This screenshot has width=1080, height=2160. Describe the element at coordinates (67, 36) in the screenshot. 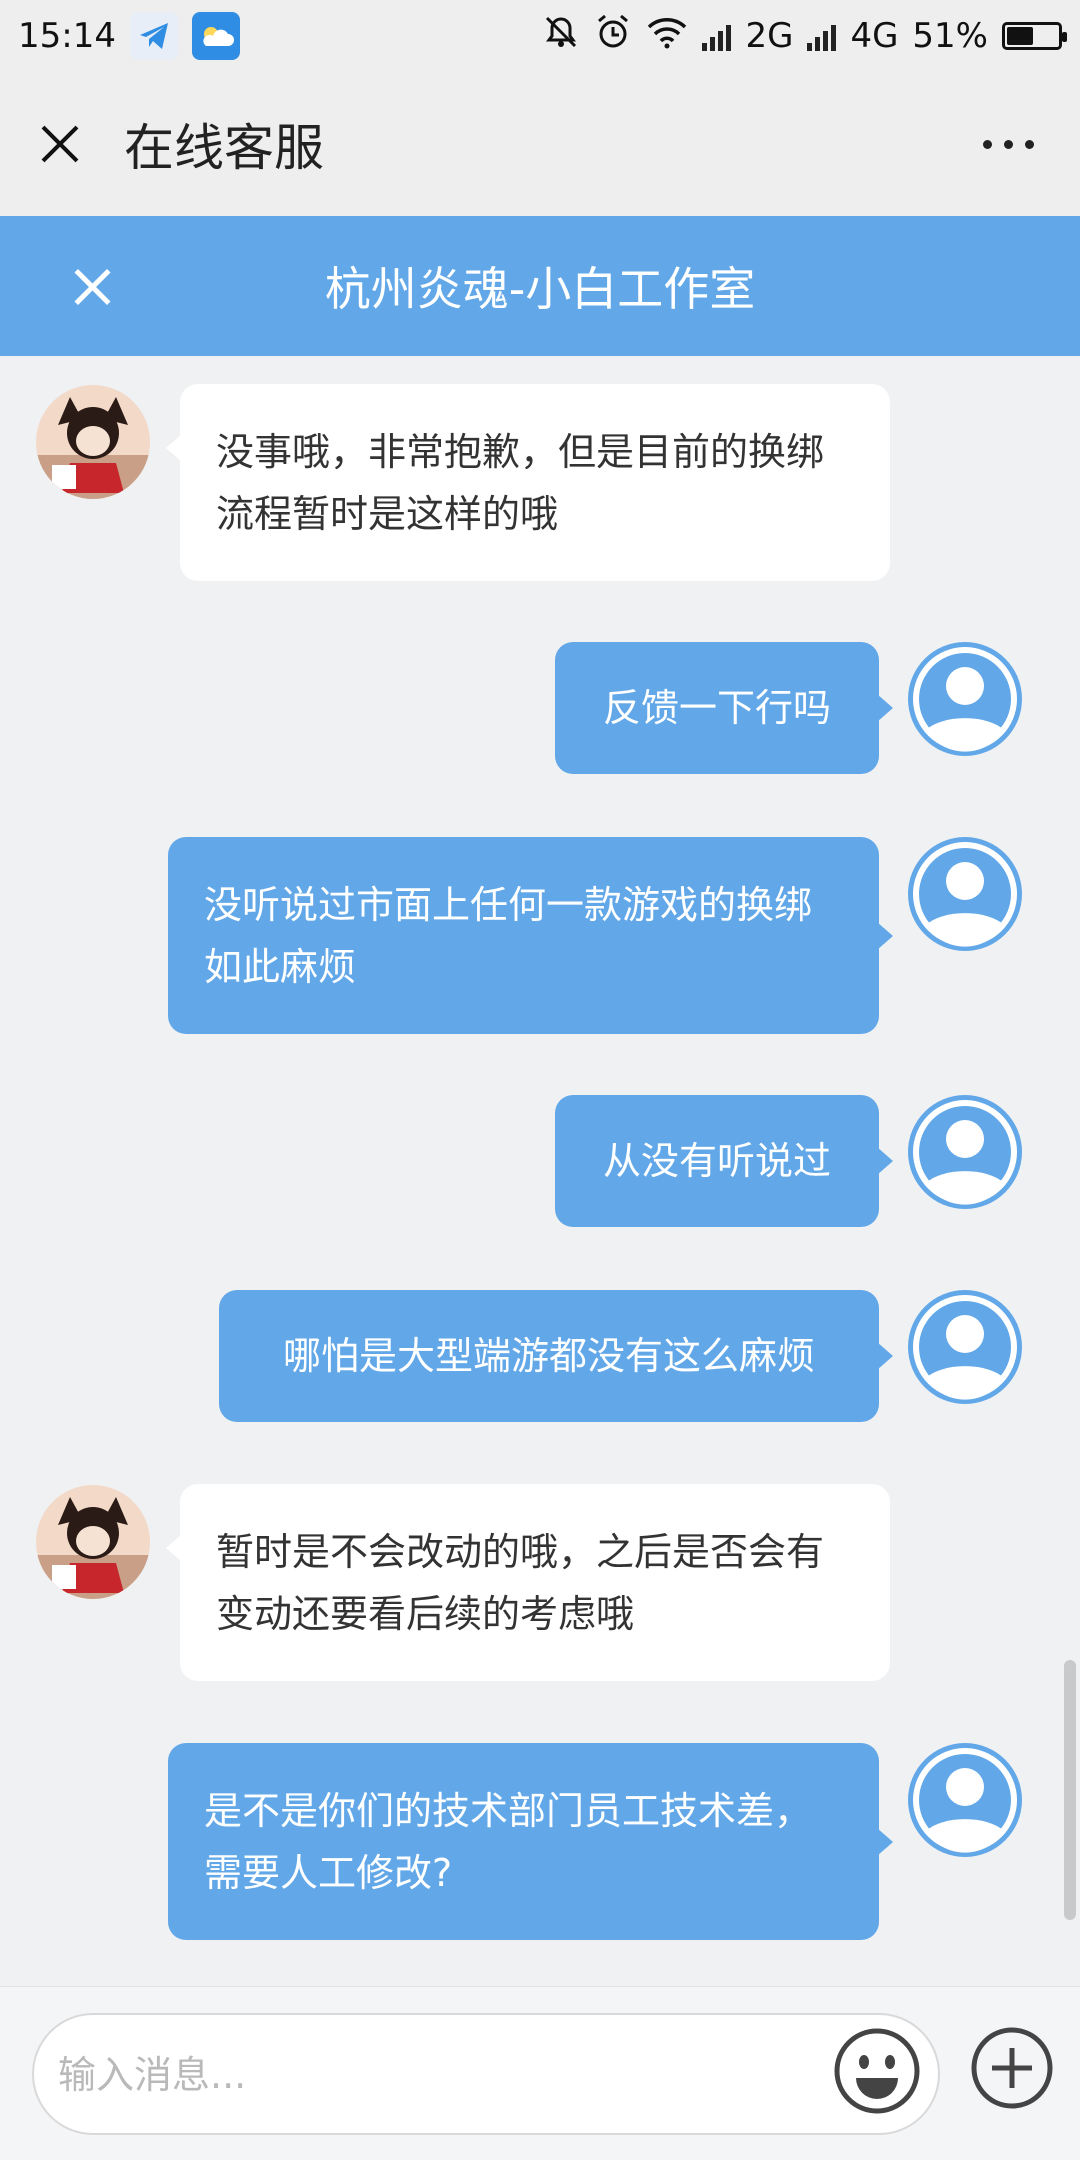

I see `status-time: 15:14` at that location.